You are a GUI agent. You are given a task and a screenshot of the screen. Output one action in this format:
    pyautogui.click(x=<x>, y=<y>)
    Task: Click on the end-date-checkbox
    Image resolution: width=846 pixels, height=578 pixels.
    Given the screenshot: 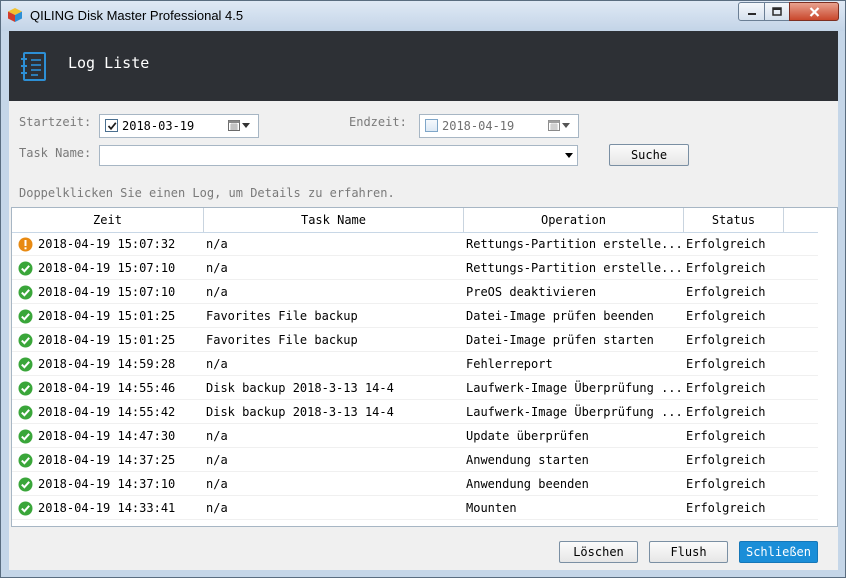 What is the action you would take?
    pyautogui.click(x=431, y=125)
    